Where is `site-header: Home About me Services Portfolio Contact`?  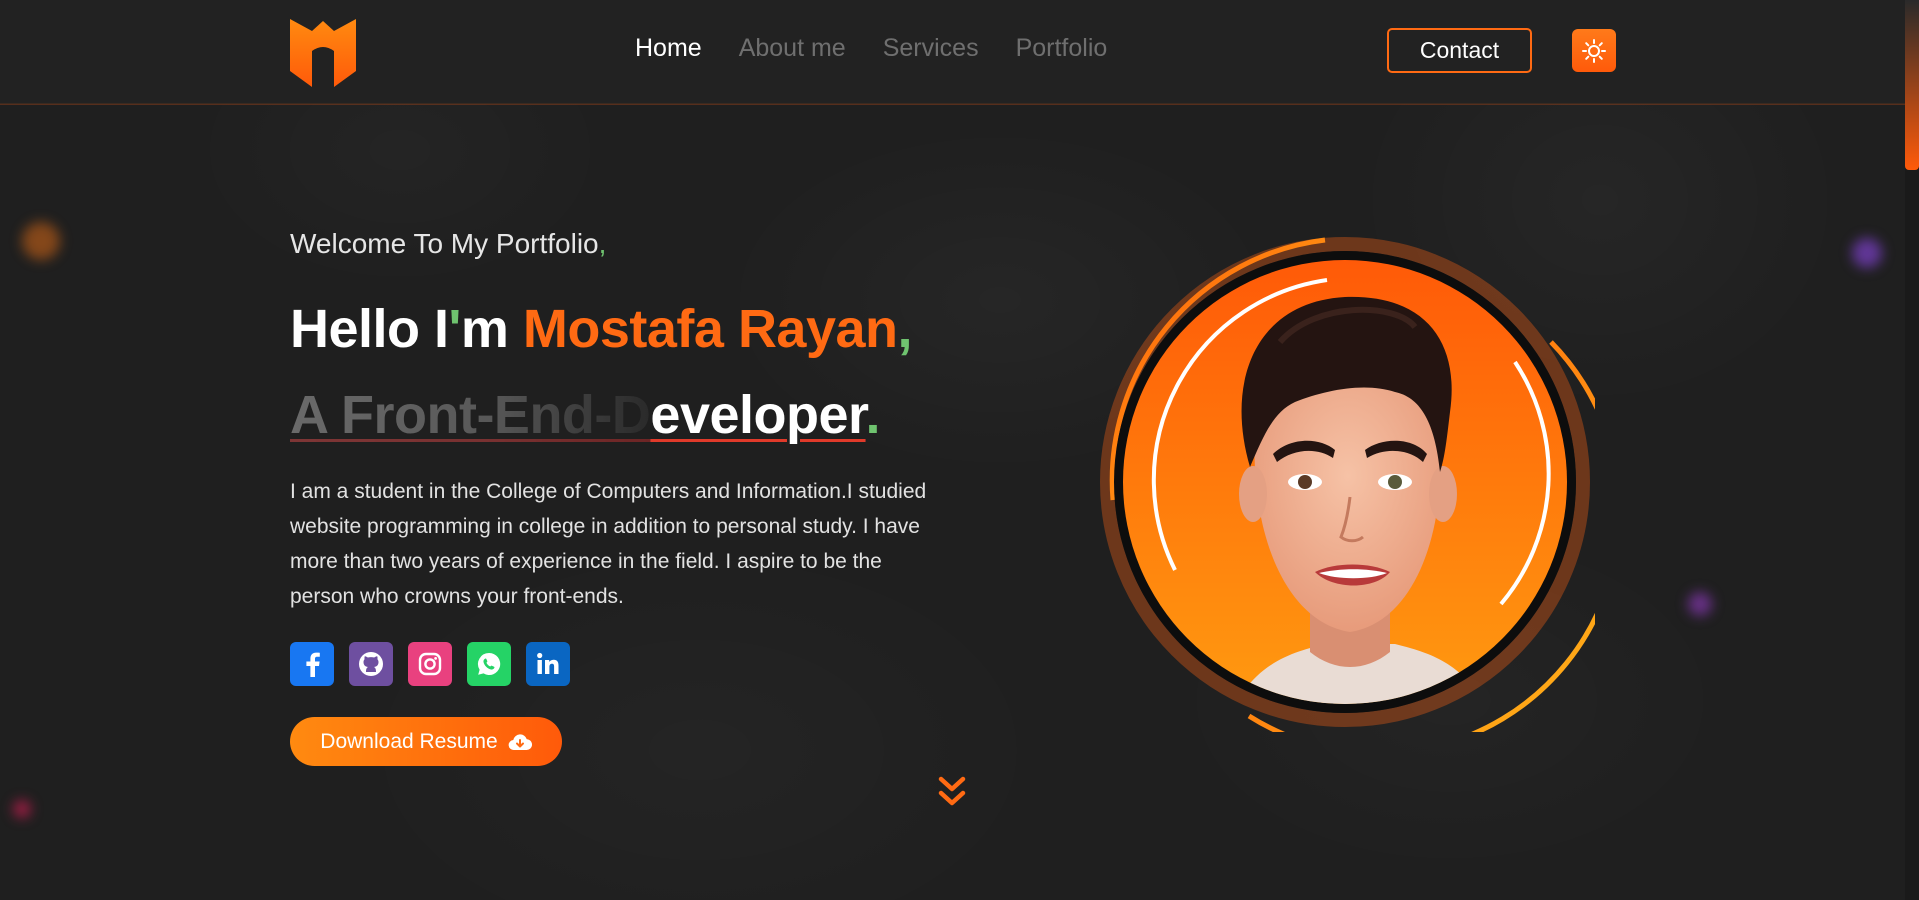
site-header: Home About me Services Portfolio Contact is located at coordinates (952, 52).